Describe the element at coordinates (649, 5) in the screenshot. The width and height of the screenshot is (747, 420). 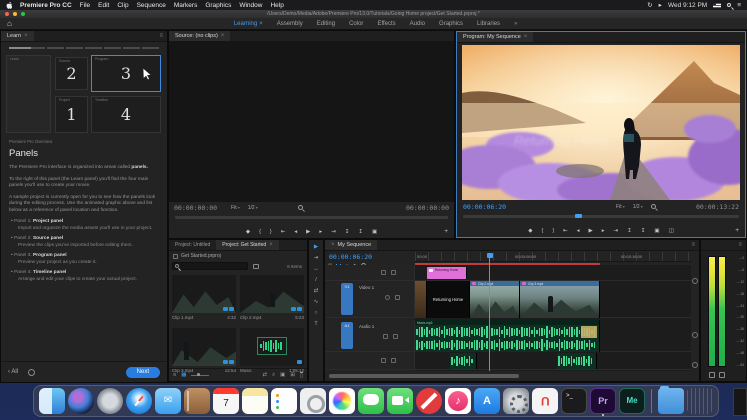
I see `sync-icon: ↻` at that location.